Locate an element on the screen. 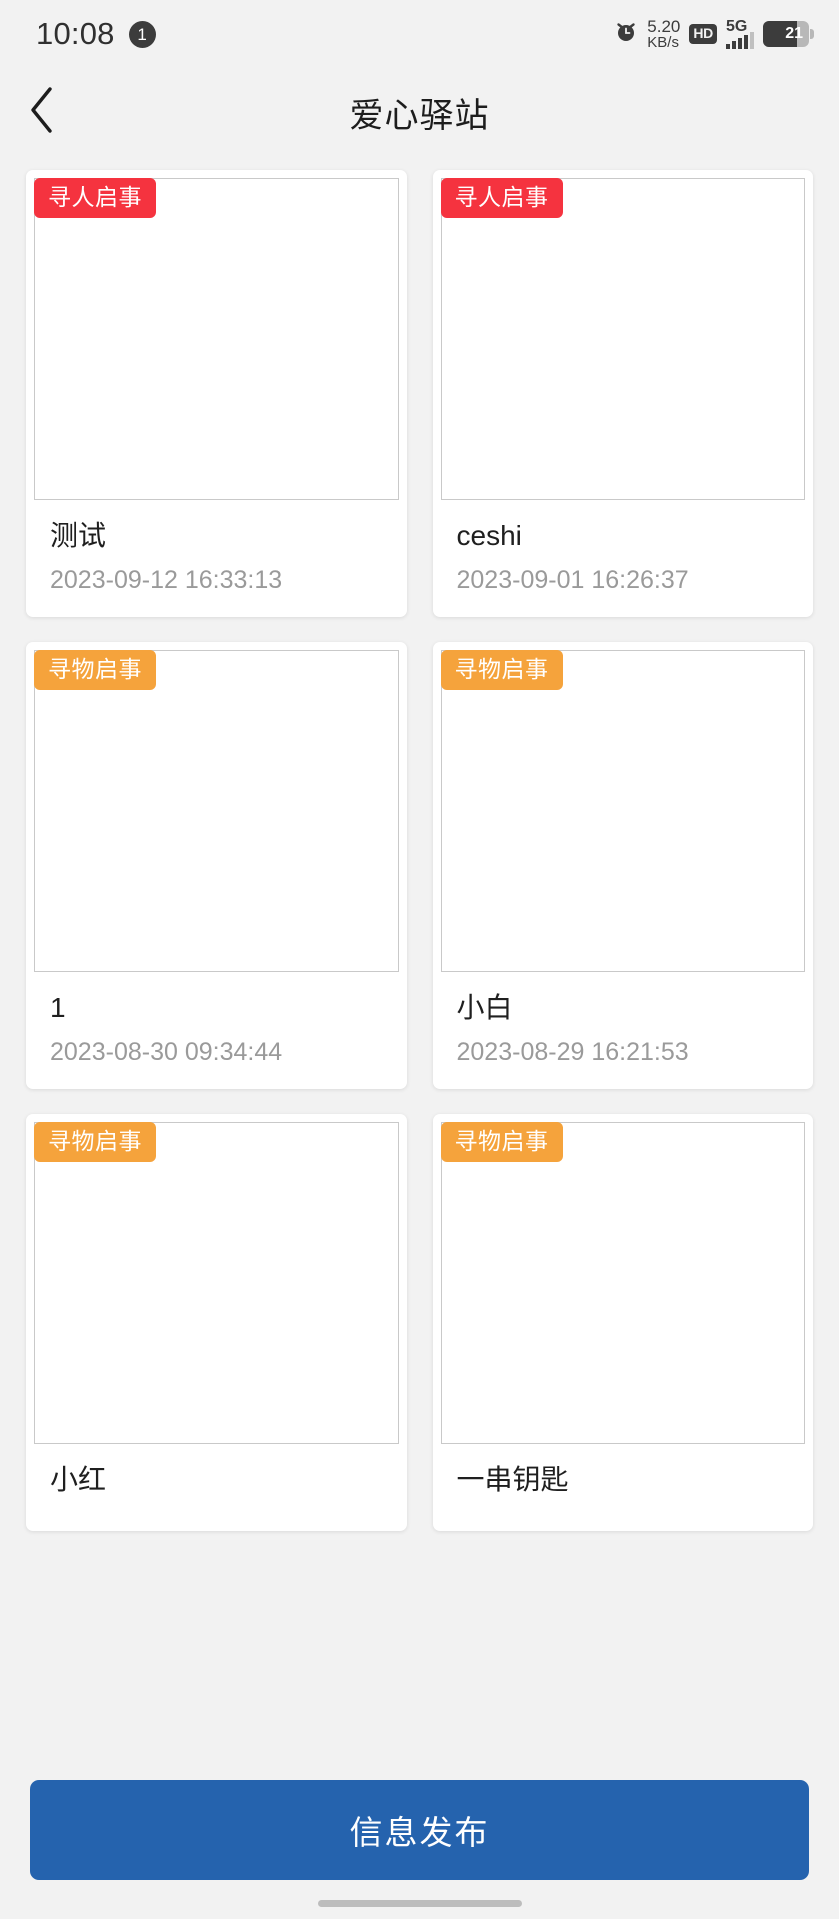  notice-card: 寻人启事 测试 2023-09-12 16:33:13 is located at coordinates (216, 393).